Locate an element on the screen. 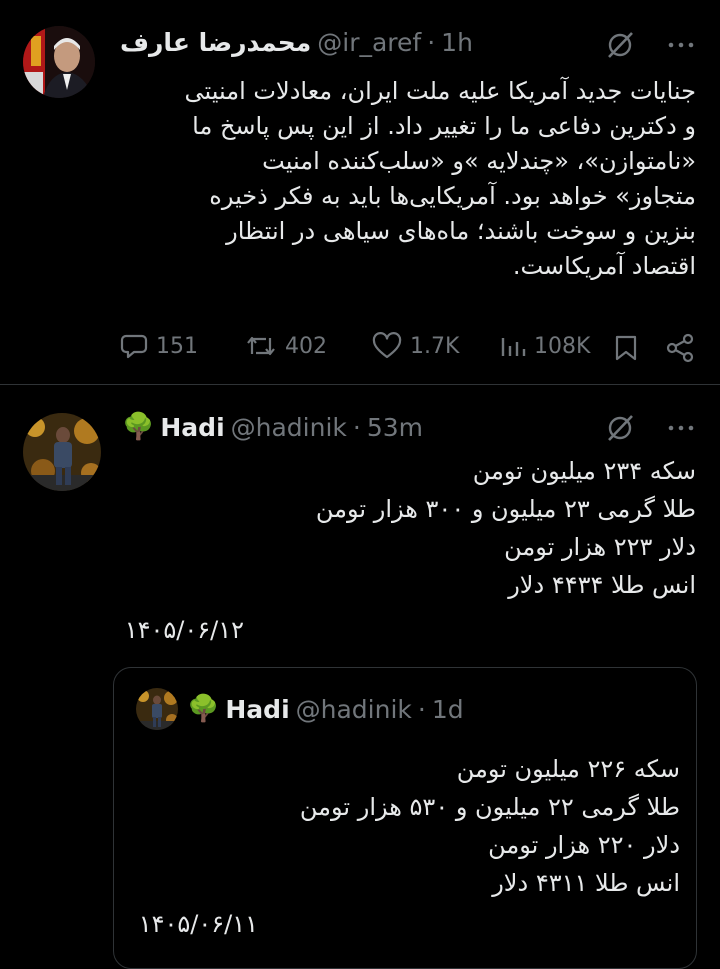 The image size is (720, 969). post-text-line: «نامتوازن»، «چندلایه »و «سلب‌کننده امنیت is located at coordinates (479, 161).